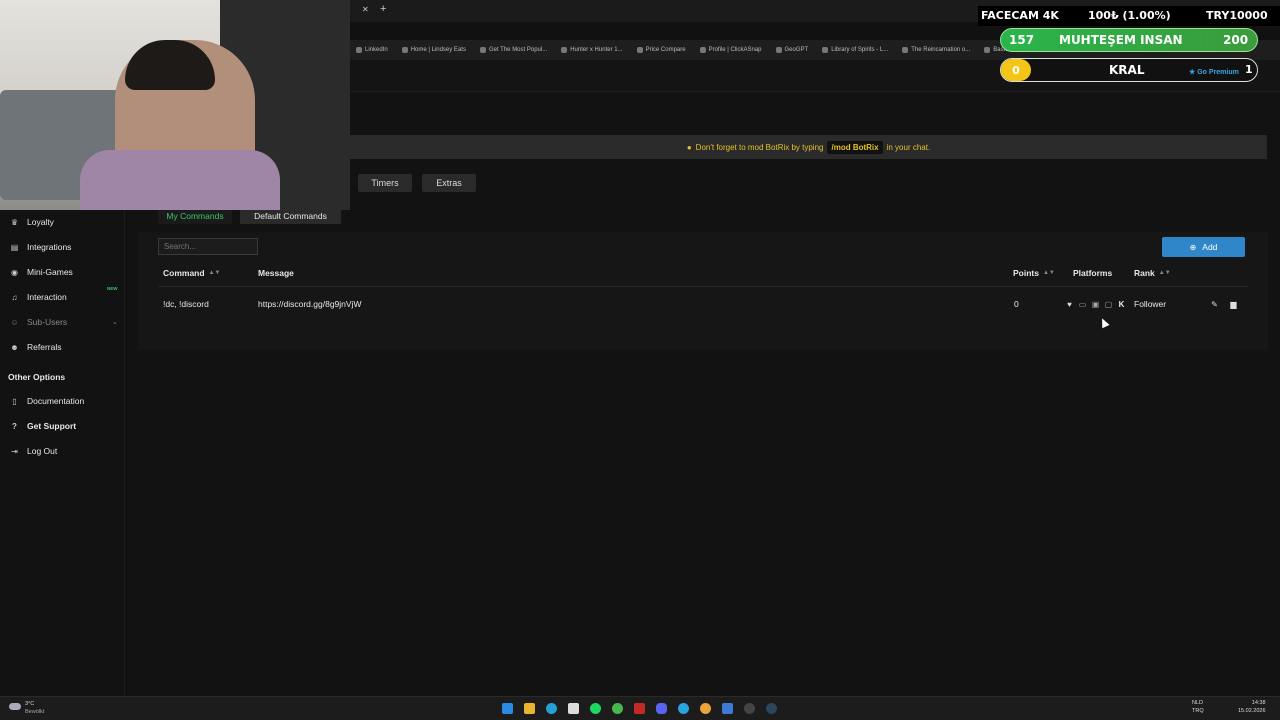  I want to click on webcam-feed, so click(175, 105).